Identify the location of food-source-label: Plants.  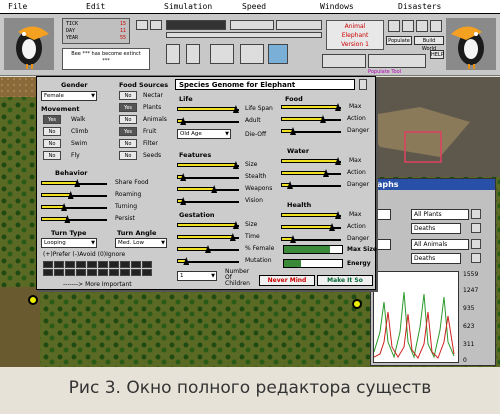
(152, 107).